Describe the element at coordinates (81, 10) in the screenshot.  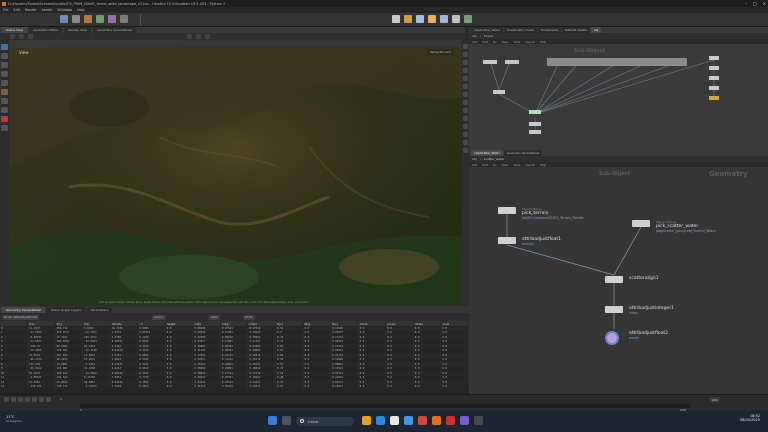
I see `menu-help: Help` at that location.